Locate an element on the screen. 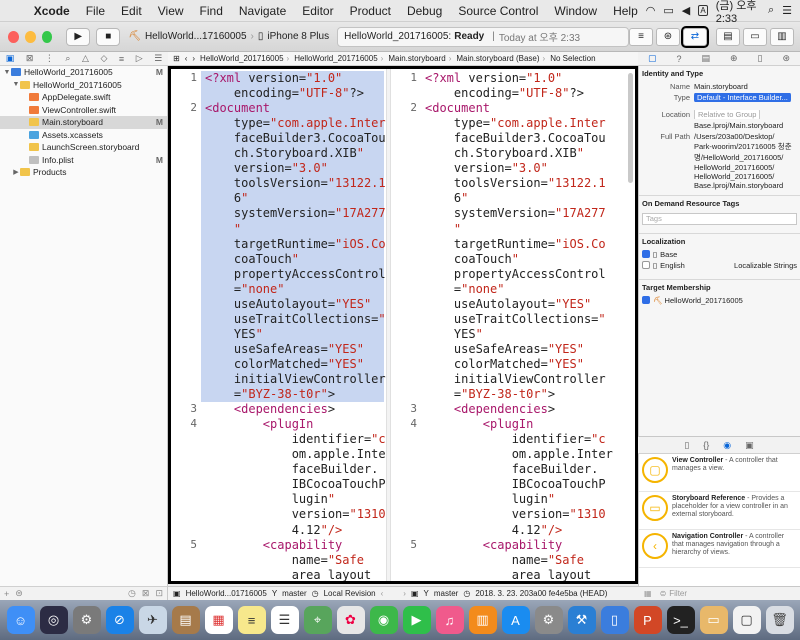 Image resolution: width=800 pixels, height=640 pixels. code-line: YES" is located at coordinates (234, 334).